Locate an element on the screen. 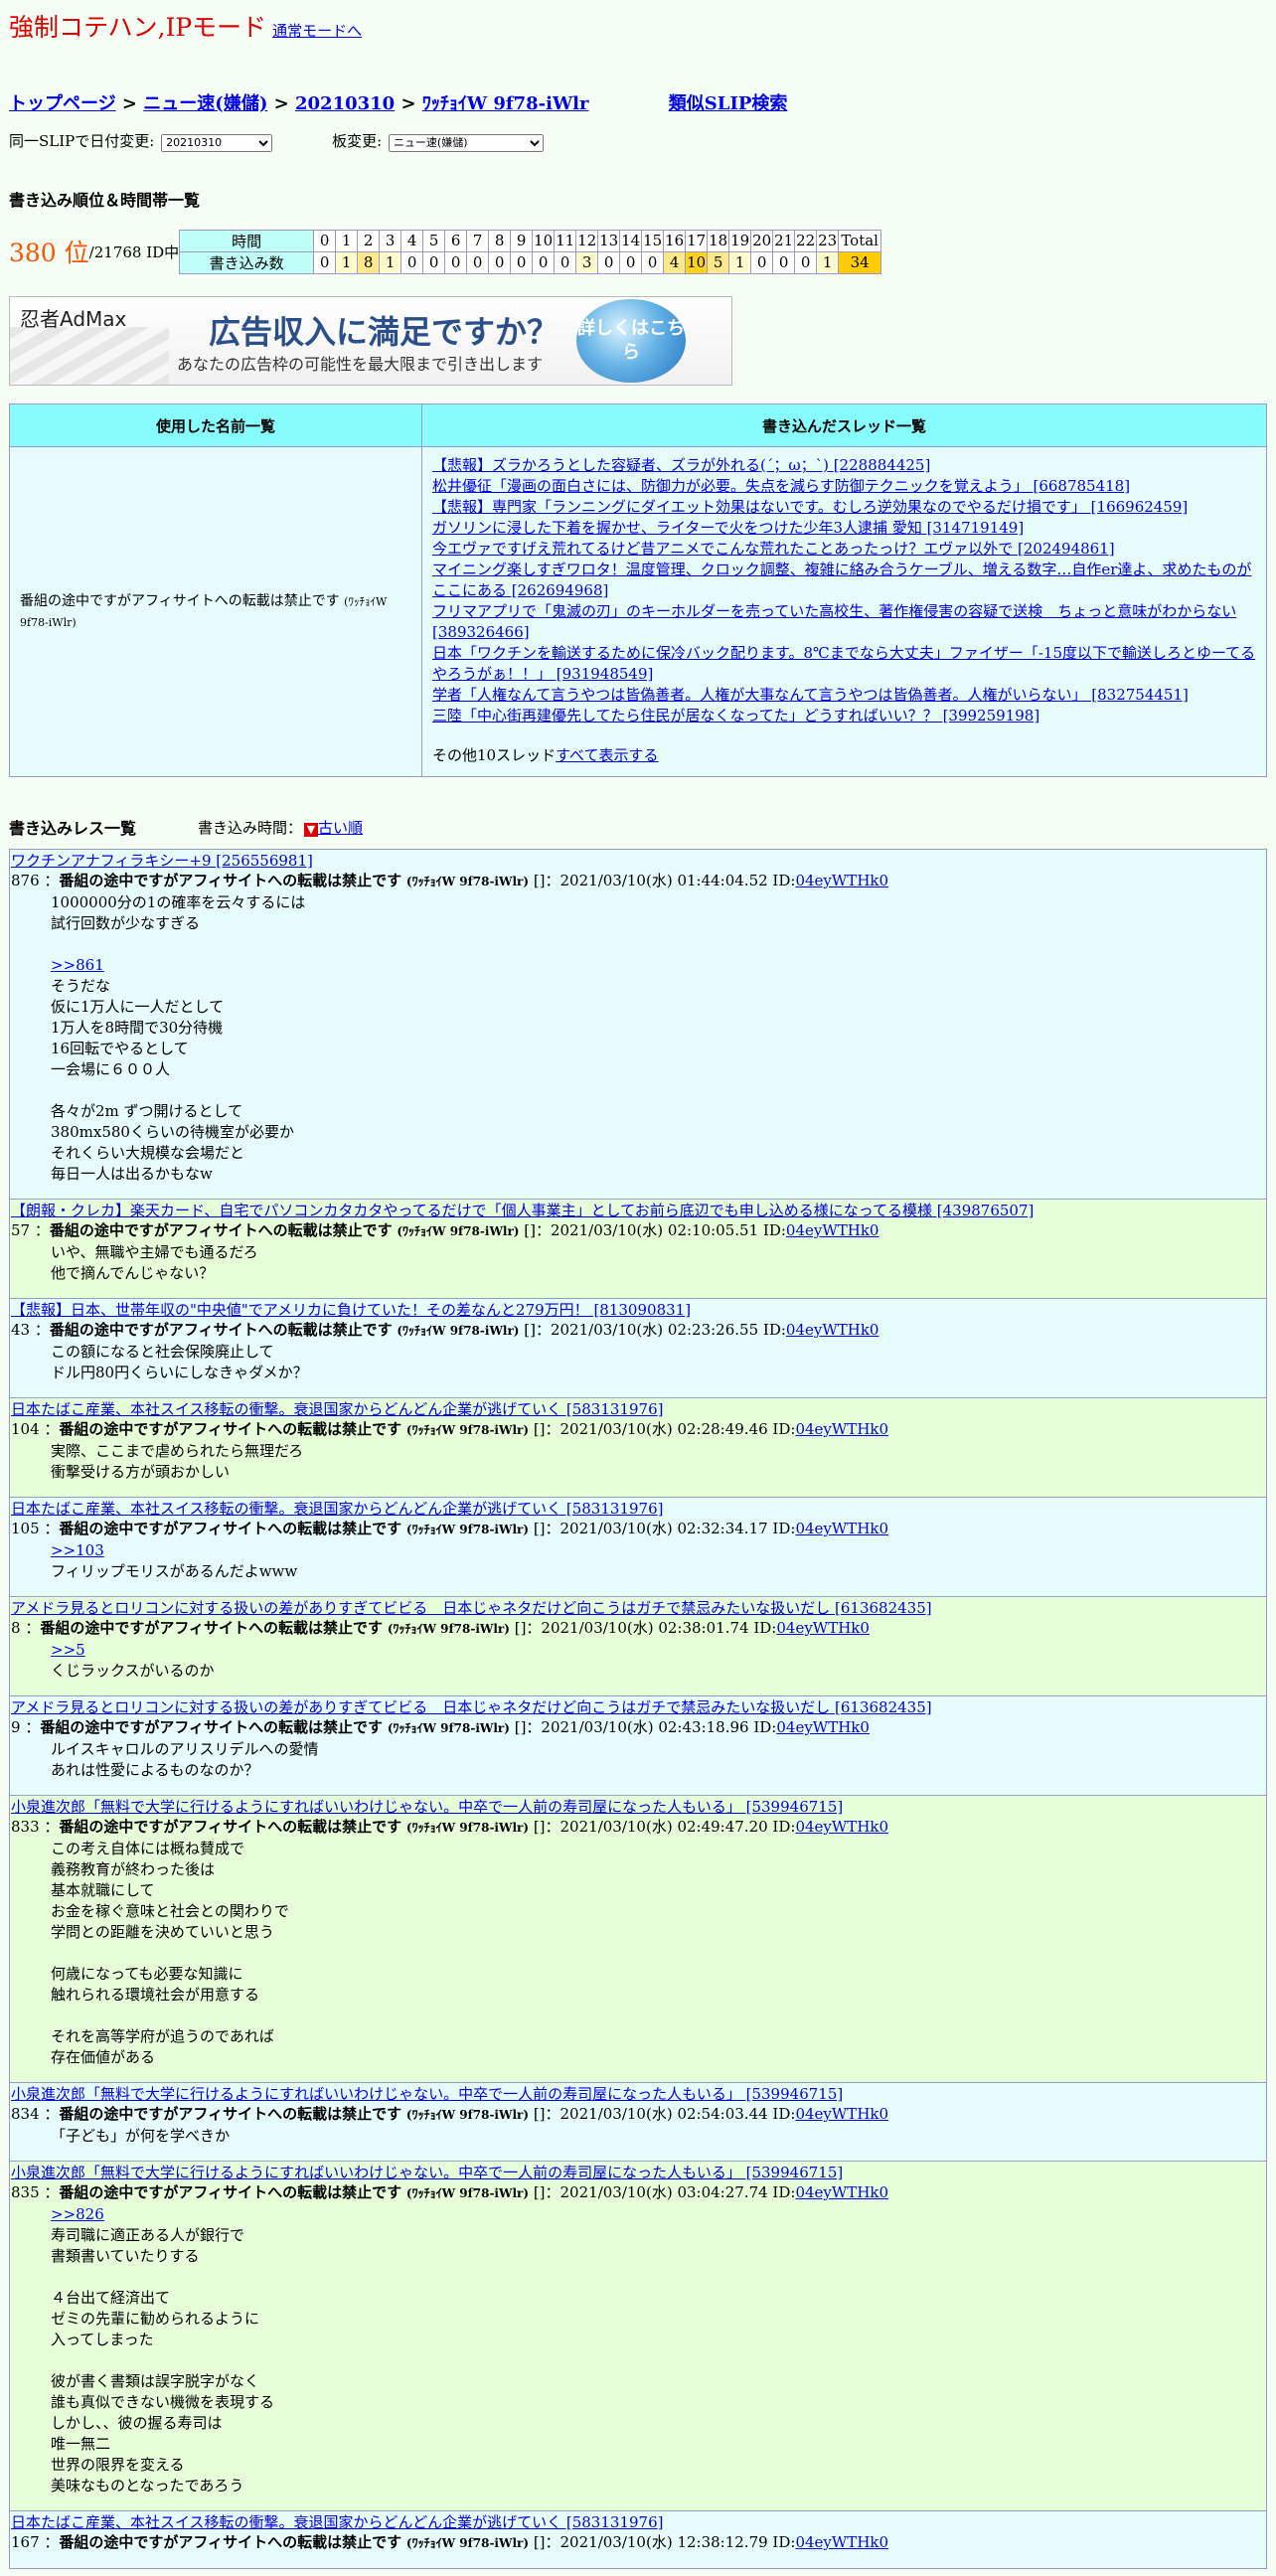 Image resolution: width=1276 pixels, height=2576 pixels. post-number: 9 is located at coordinates (16, 1727).